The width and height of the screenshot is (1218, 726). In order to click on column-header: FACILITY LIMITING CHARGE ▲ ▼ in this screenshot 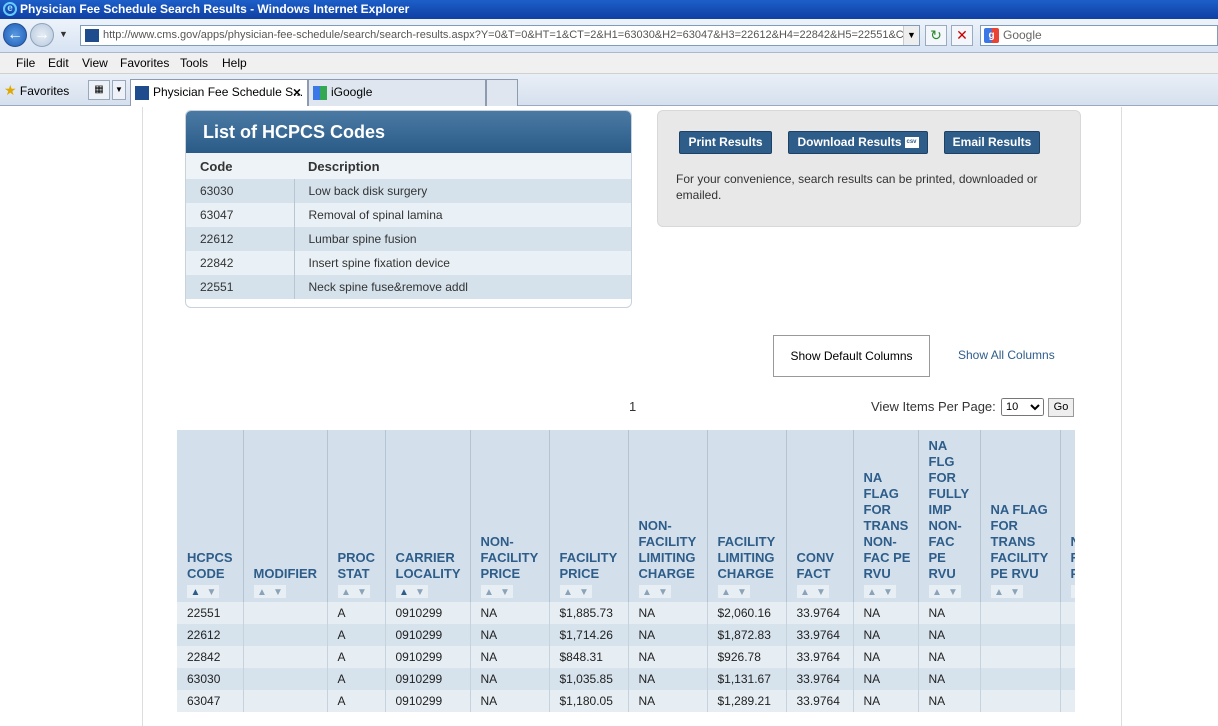, I will do `click(747, 516)`.